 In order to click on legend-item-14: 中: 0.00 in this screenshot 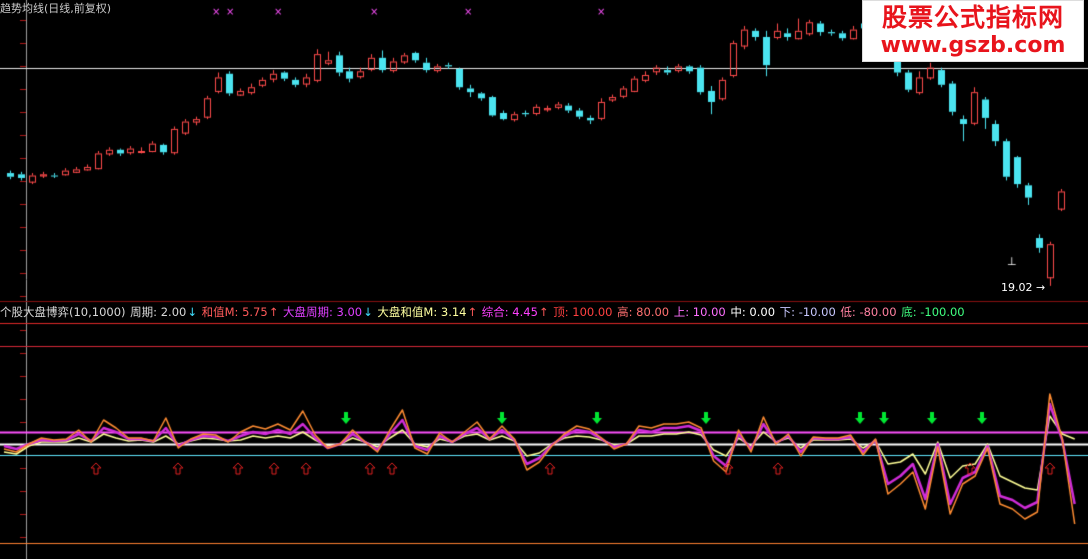, I will do `click(751, 312)`.